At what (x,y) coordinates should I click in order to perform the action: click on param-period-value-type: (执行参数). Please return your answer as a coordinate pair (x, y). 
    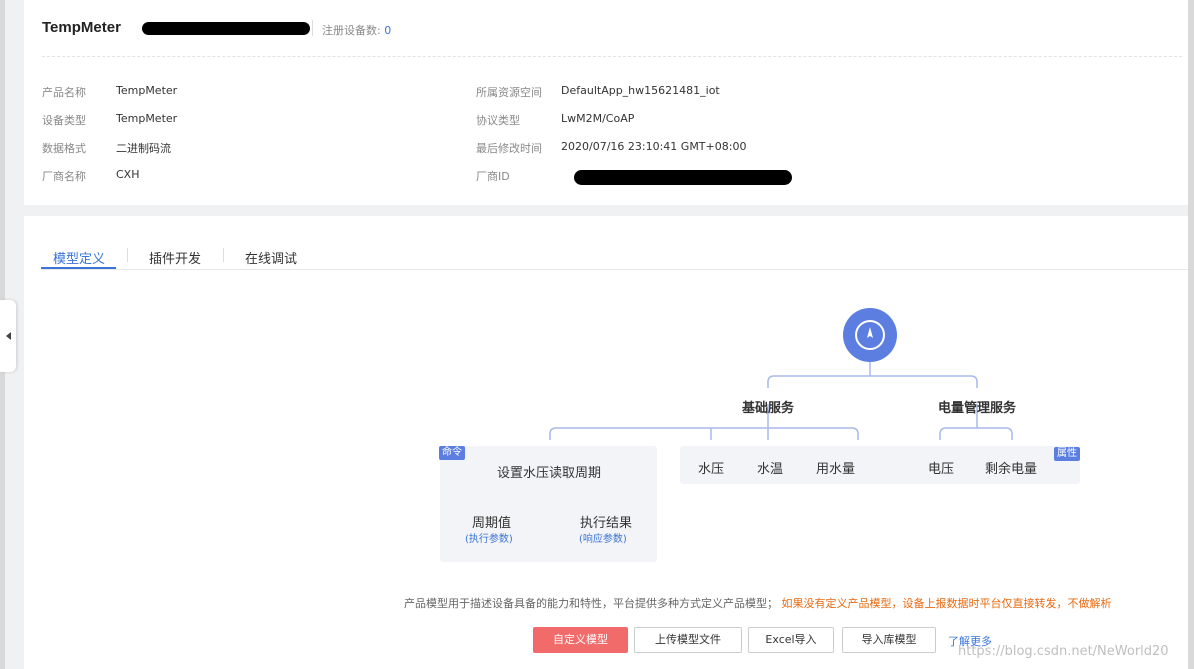
    Looking at the image, I should click on (489, 539).